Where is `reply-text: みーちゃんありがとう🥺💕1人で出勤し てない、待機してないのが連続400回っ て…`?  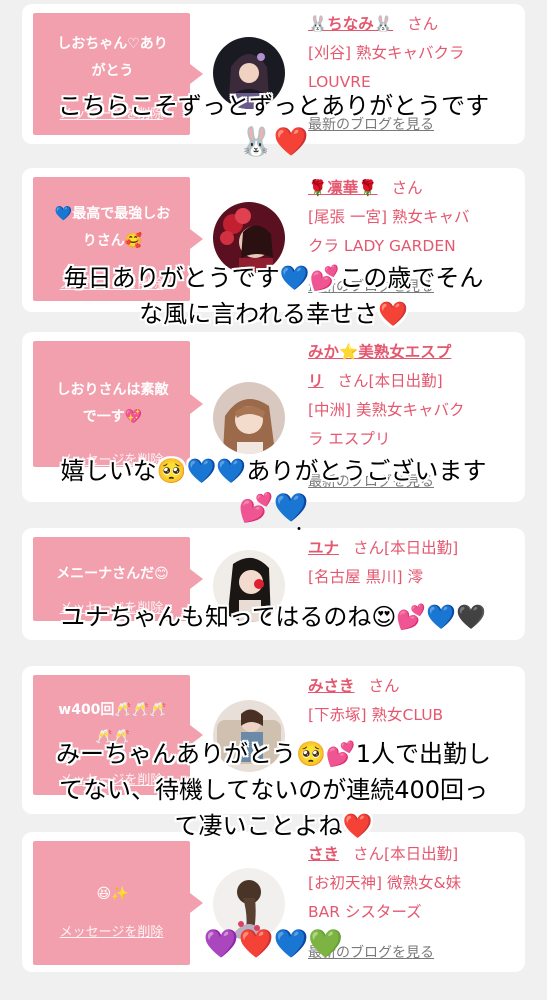
reply-text: みーちゃんありがとう🥺💕1人で出勤し てない、待機してないのが連続400回っ て… is located at coordinates (273, 790).